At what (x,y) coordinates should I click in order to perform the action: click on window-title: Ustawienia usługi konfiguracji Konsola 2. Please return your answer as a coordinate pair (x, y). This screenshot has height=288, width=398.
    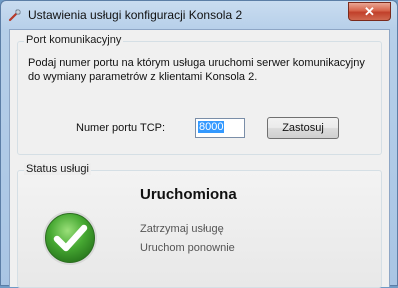
    Looking at the image, I should click on (135, 15).